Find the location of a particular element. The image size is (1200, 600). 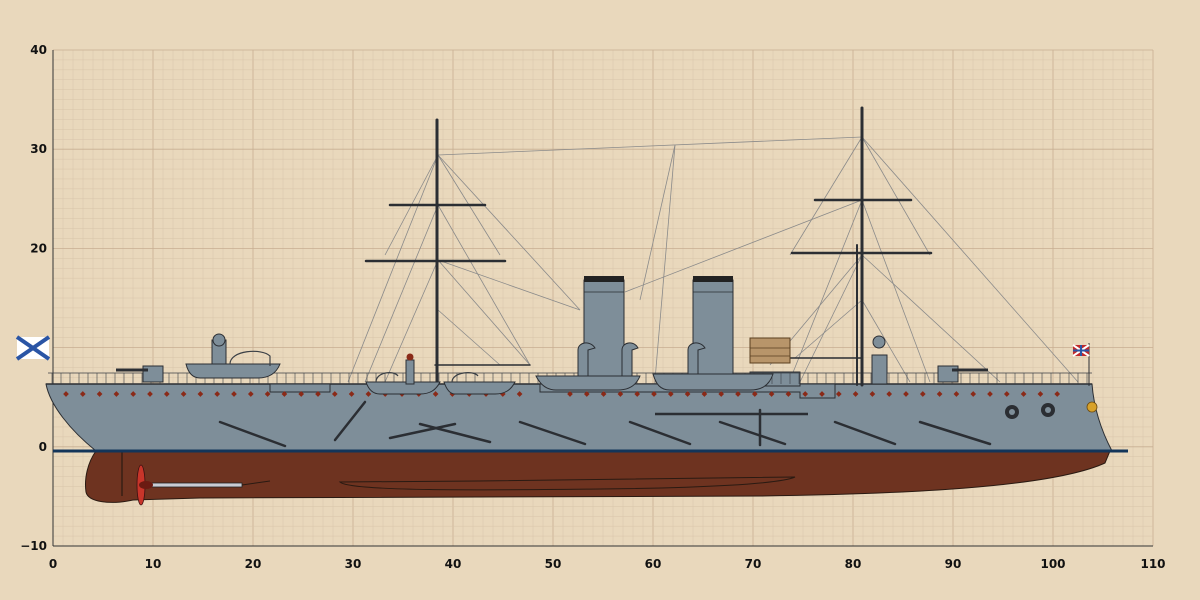

x-tick-label: 60 is located at coordinates (653, 564).